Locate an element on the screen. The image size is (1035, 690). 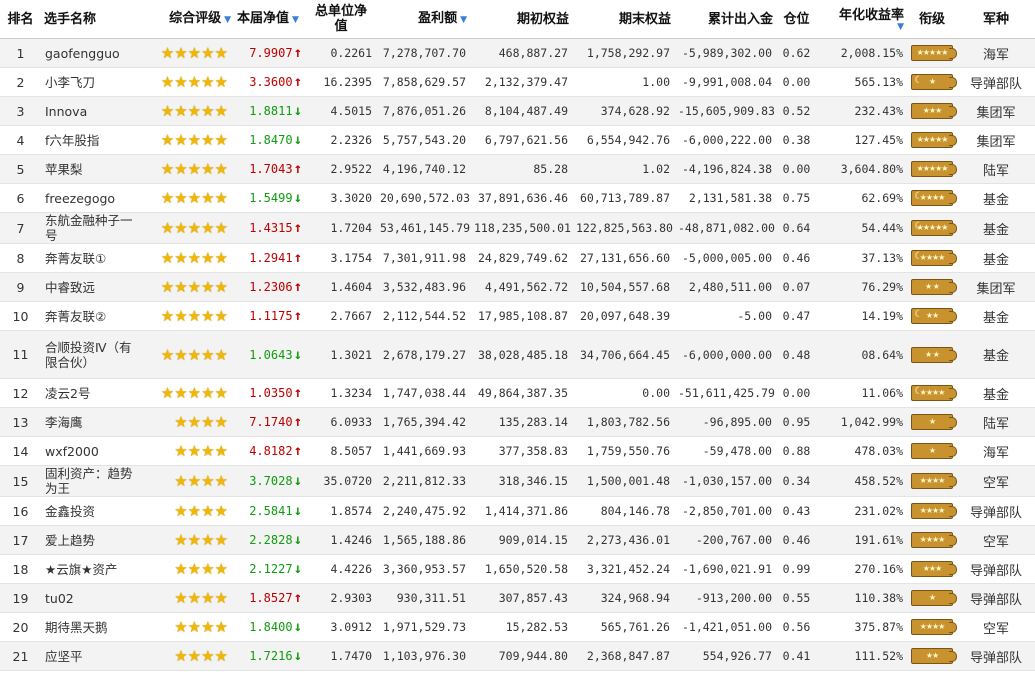
branch-cell: 基金 is located at coordinates (996, 228).